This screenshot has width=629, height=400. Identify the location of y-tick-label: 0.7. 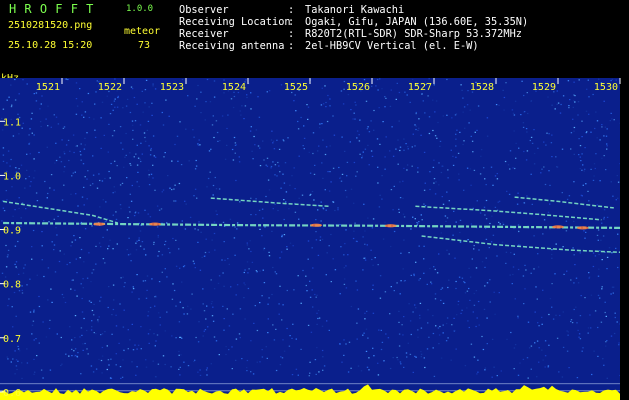
(12, 339).